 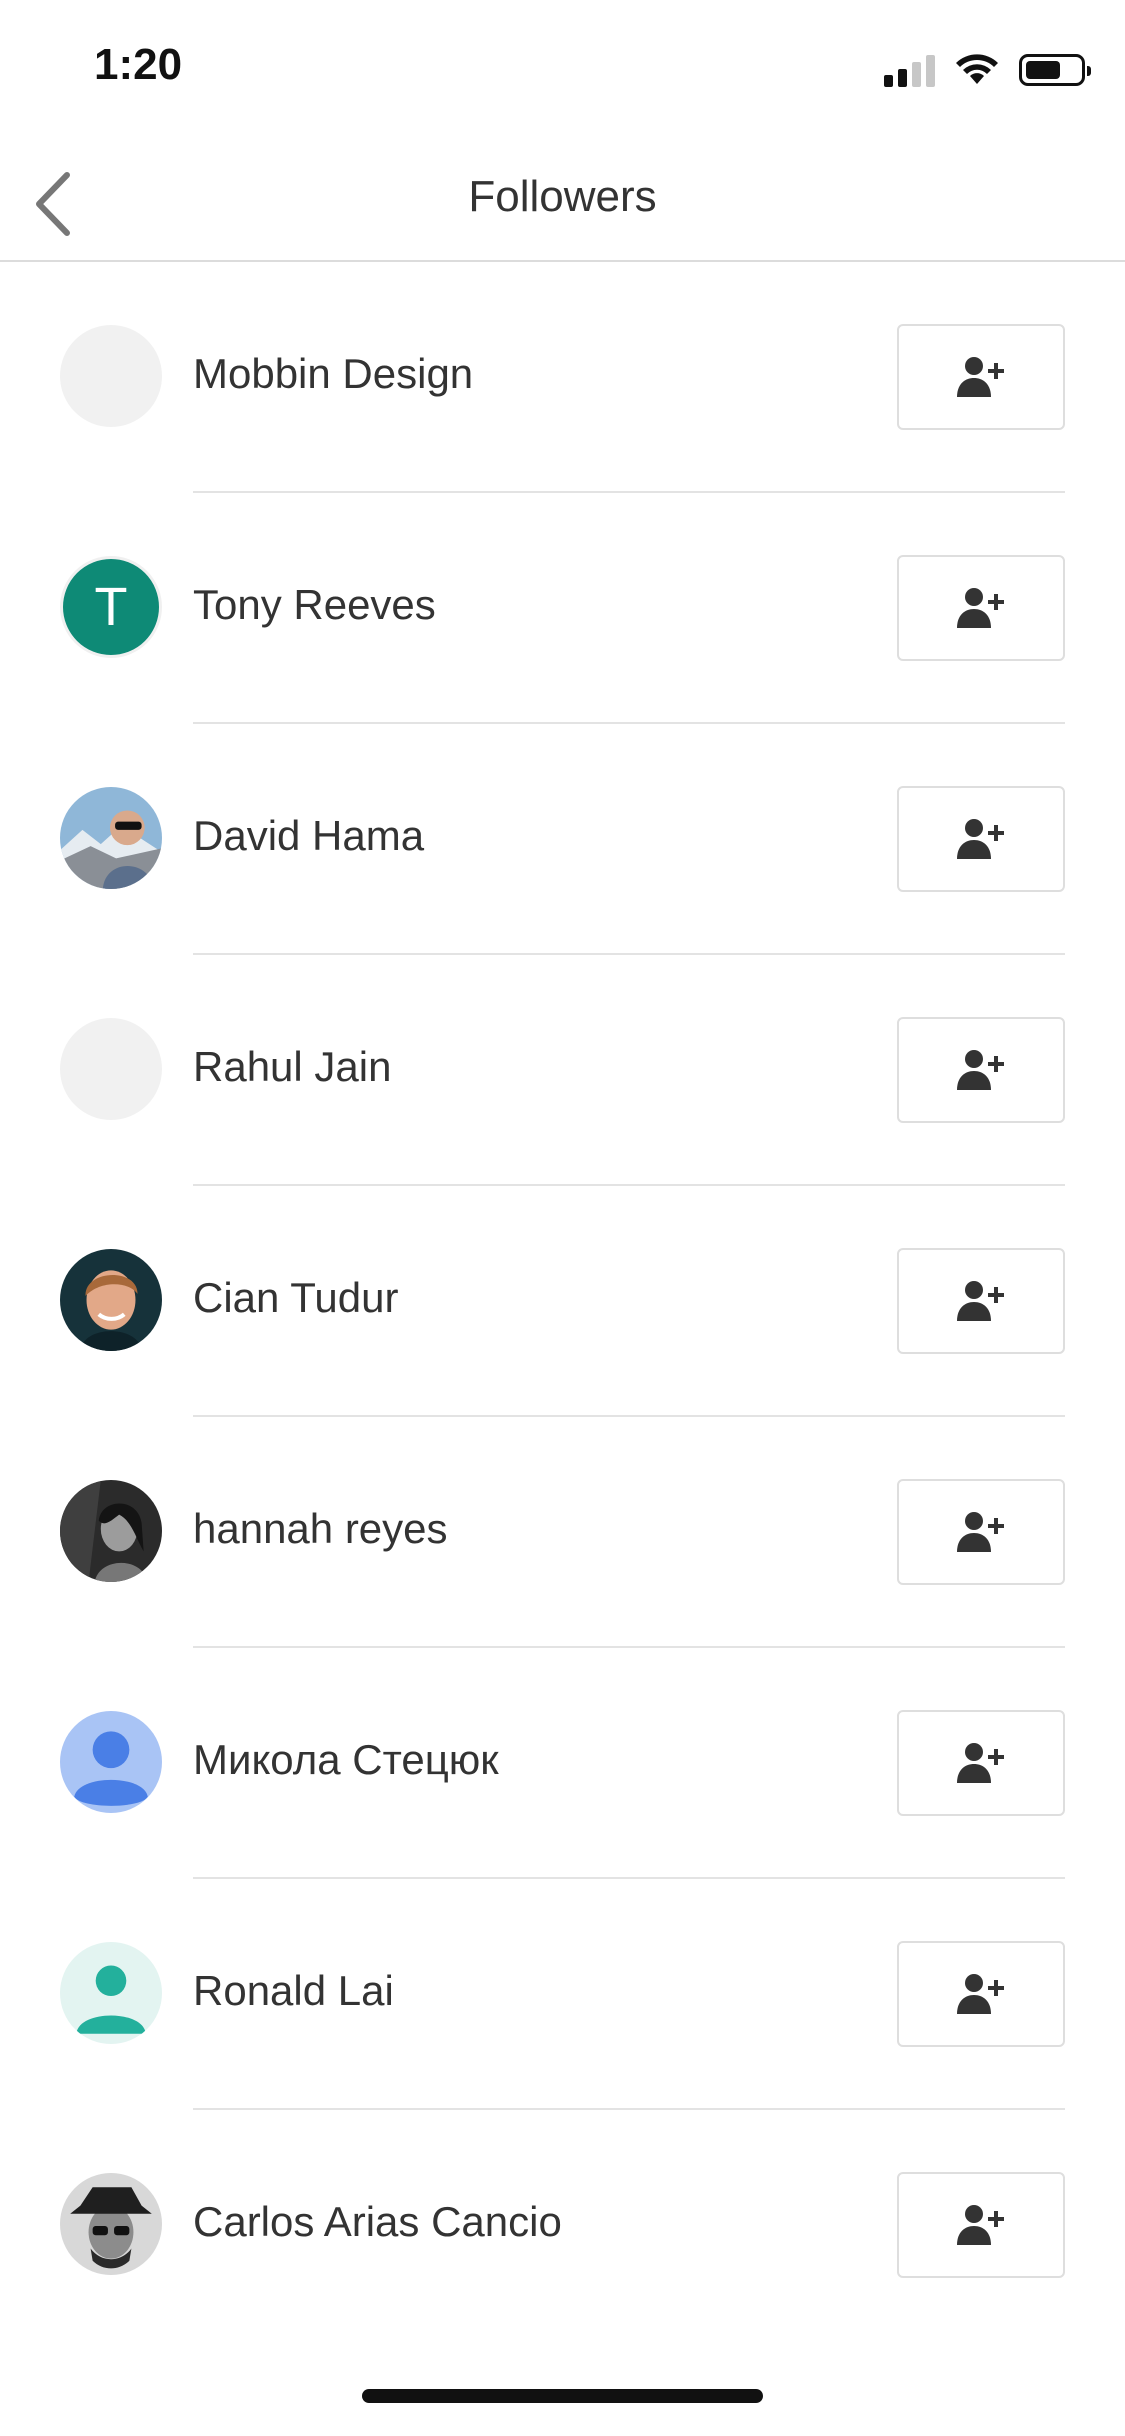 I want to click on status-bar: 1:20, so click(x=562, y=70).